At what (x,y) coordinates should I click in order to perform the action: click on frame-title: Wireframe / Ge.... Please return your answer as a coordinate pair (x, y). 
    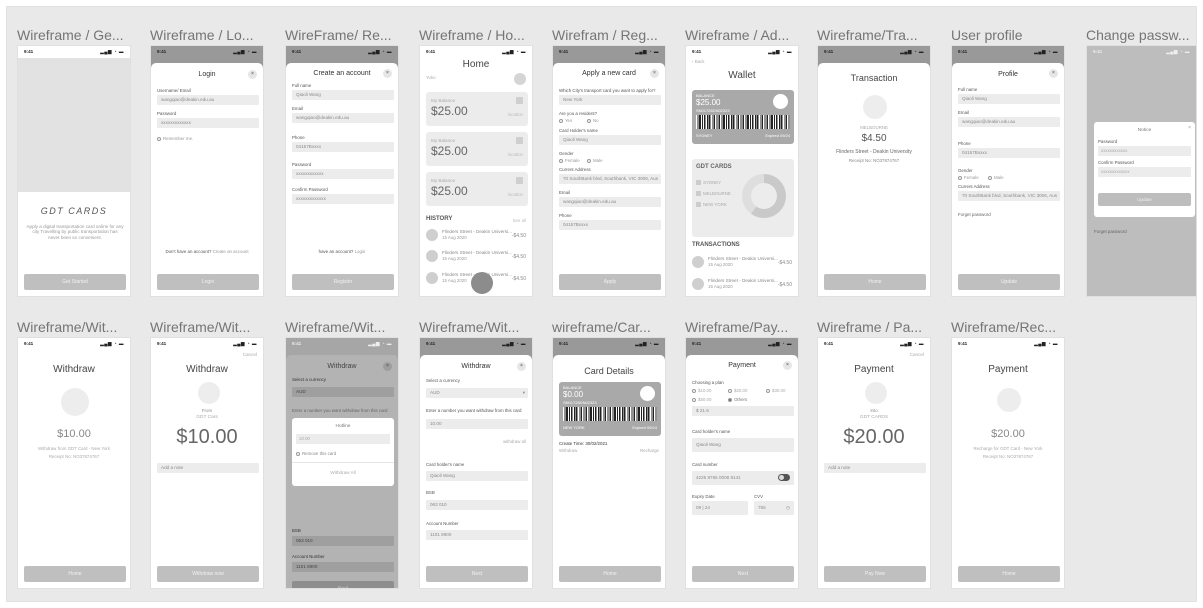
    Looking at the image, I should click on (79, 35).